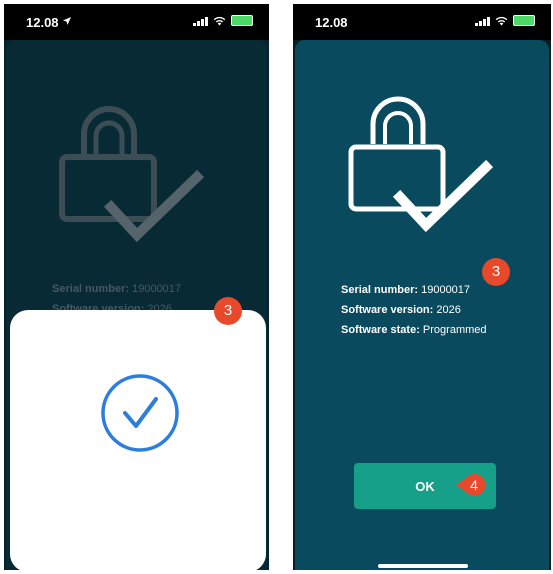 The height and width of the screenshot is (574, 553). I want to click on software-state-value: Programmed, so click(454, 330).